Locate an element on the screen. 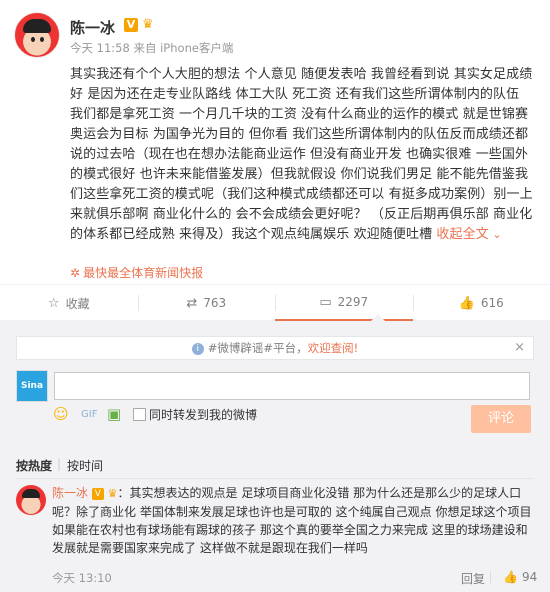  commenter-name: 陈一冰 is located at coordinates (70, 493).